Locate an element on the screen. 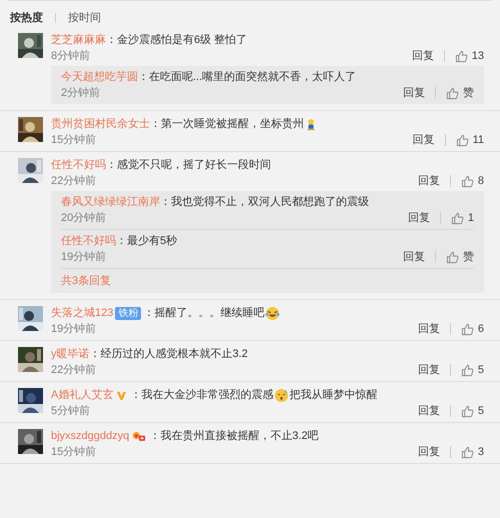  fan-badge: 铁粉 is located at coordinates (128, 313).